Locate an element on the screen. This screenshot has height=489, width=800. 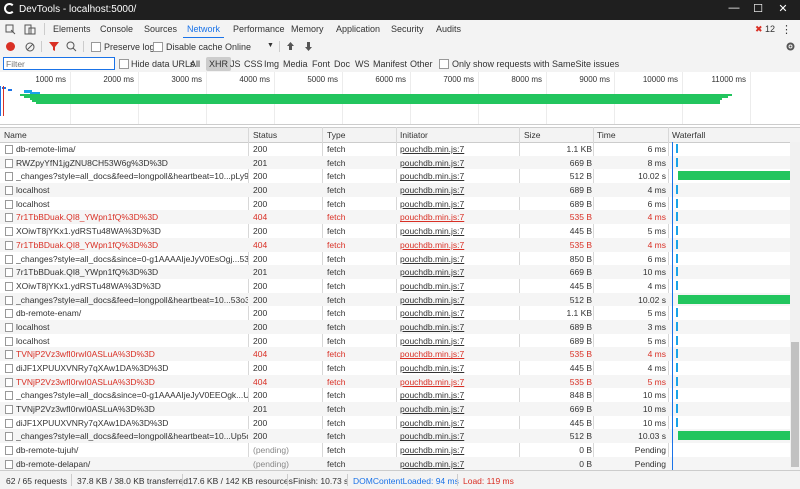
error-count: 12 is located at coordinates (770, 29).